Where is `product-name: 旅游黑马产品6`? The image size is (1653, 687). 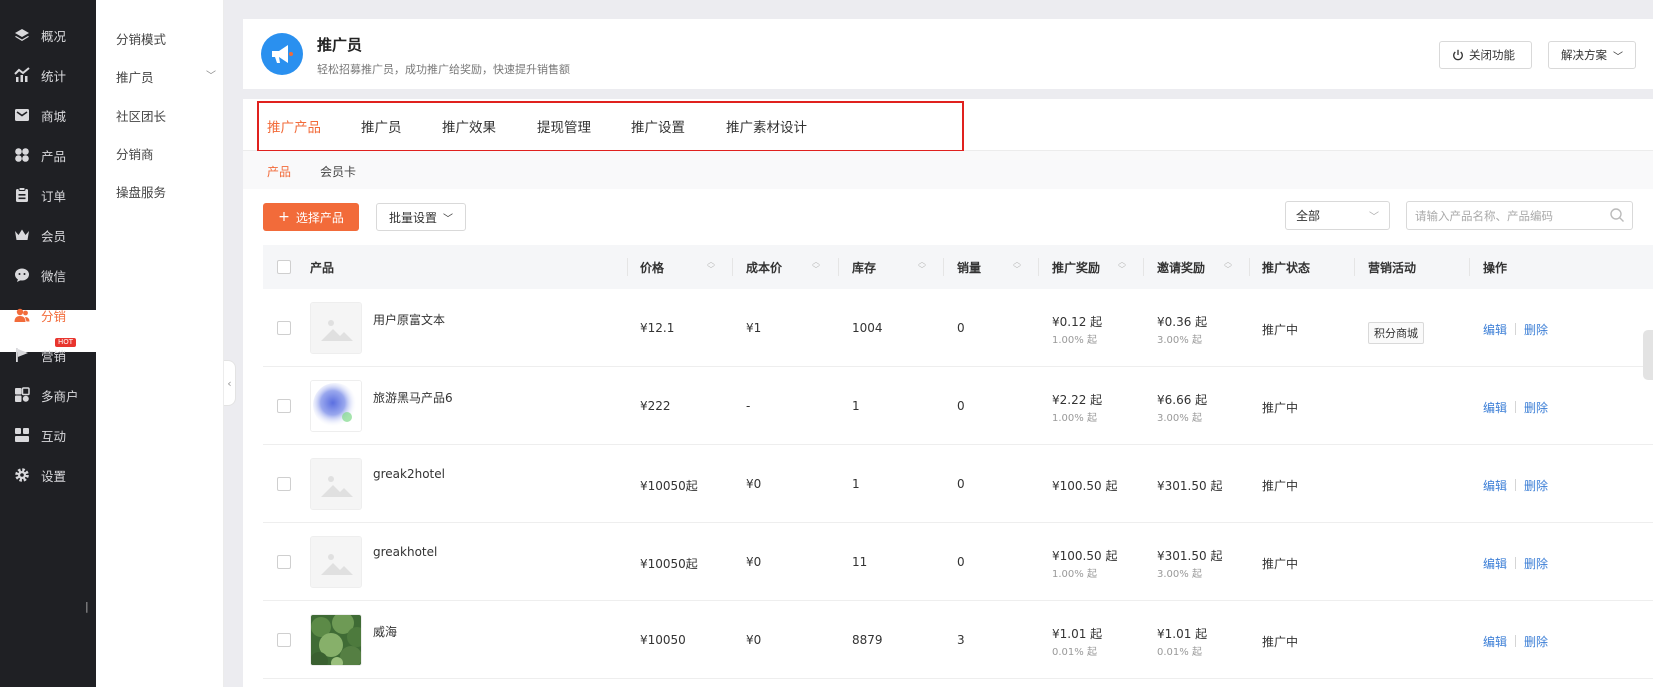
product-name: 旅游黑马产品6 is located at coordinates (413, 397).